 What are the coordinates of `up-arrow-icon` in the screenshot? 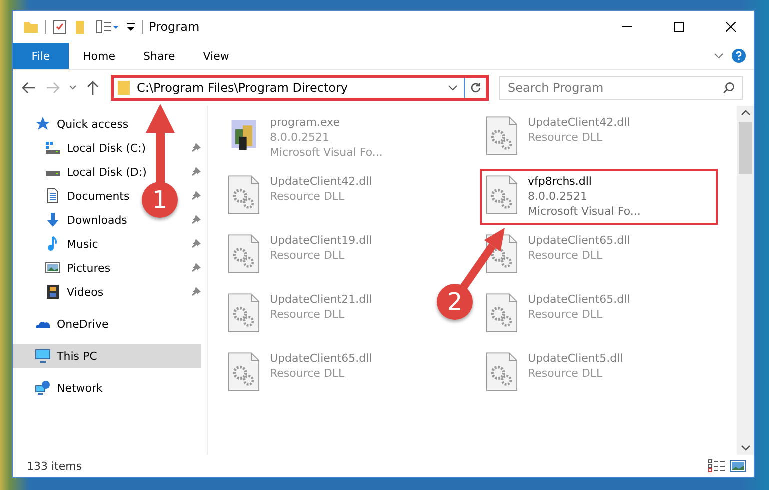 It's located at (93, 88).